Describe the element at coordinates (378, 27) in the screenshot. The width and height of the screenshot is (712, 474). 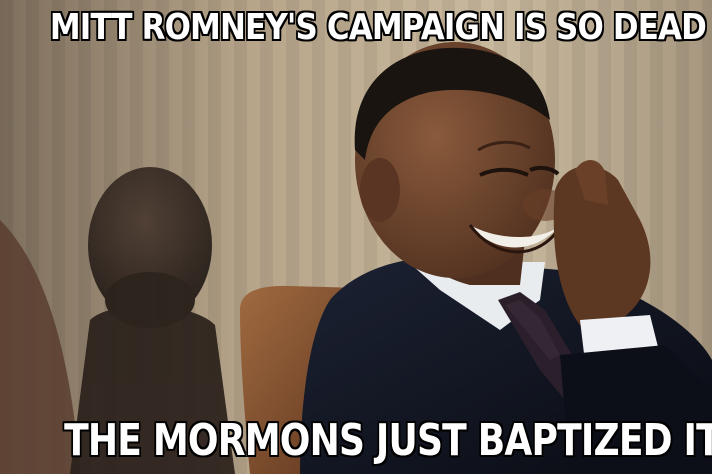
I see `top-caption: MITT ROMNEY'S CAMPAIGN IS SO DEAD` at that location.